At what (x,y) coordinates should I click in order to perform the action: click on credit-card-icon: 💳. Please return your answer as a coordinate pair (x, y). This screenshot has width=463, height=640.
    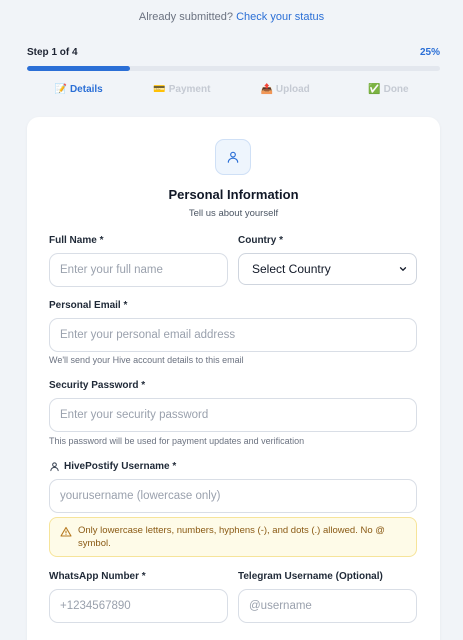
    Looking at the image, I should click on (159, 89).